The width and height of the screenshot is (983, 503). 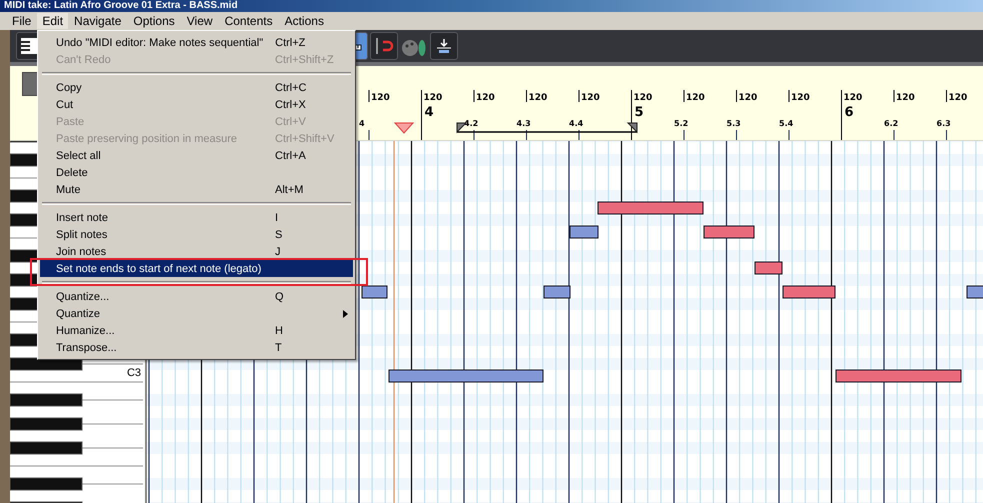 I want to click on beat-label: 4, so click(x=362, y=123).